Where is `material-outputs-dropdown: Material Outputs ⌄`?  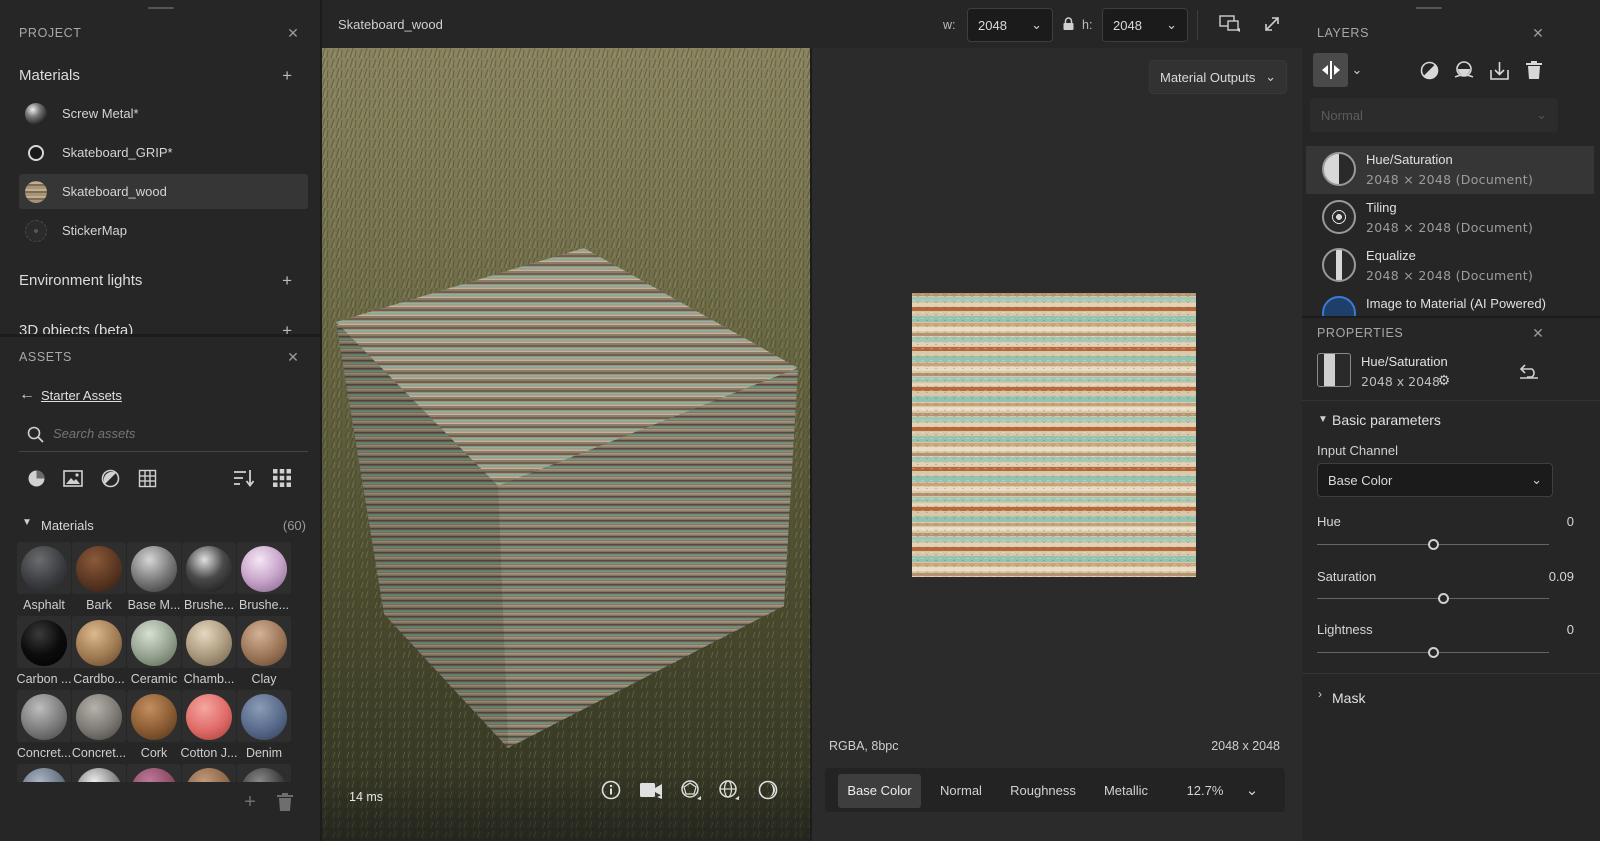
material-outputs-dropdown: Material Outputs ⌄ is located at coordinates (1218, 77).